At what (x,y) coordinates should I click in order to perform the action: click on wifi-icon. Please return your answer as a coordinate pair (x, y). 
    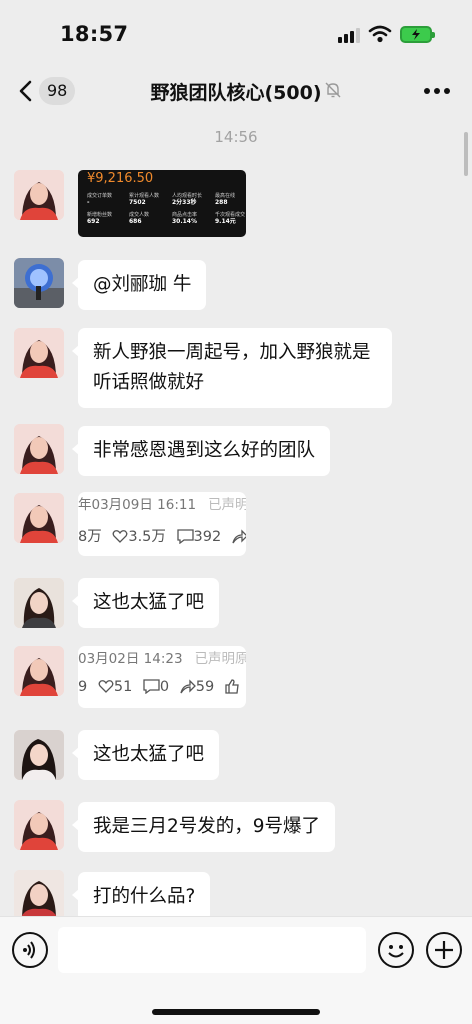
    Looking at the image, I should click on (380, 34).